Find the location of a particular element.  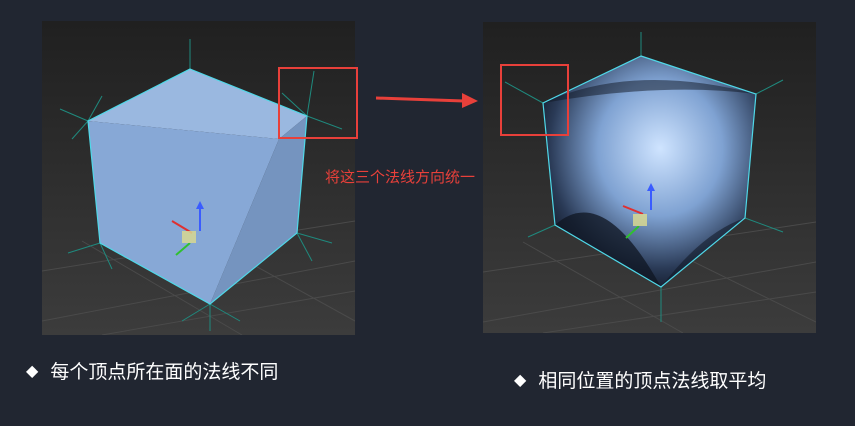

caption-left: ◆ 每个顶点所在面的法线不同 is located at coordinates (152, 370).